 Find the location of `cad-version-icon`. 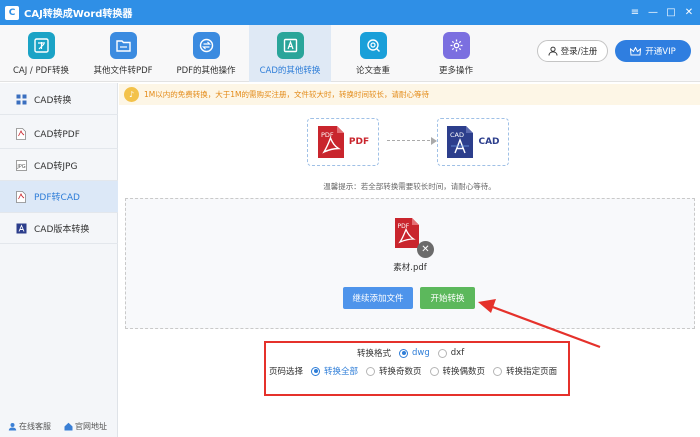

cad-version-icon is located at coordinates (21, 228).